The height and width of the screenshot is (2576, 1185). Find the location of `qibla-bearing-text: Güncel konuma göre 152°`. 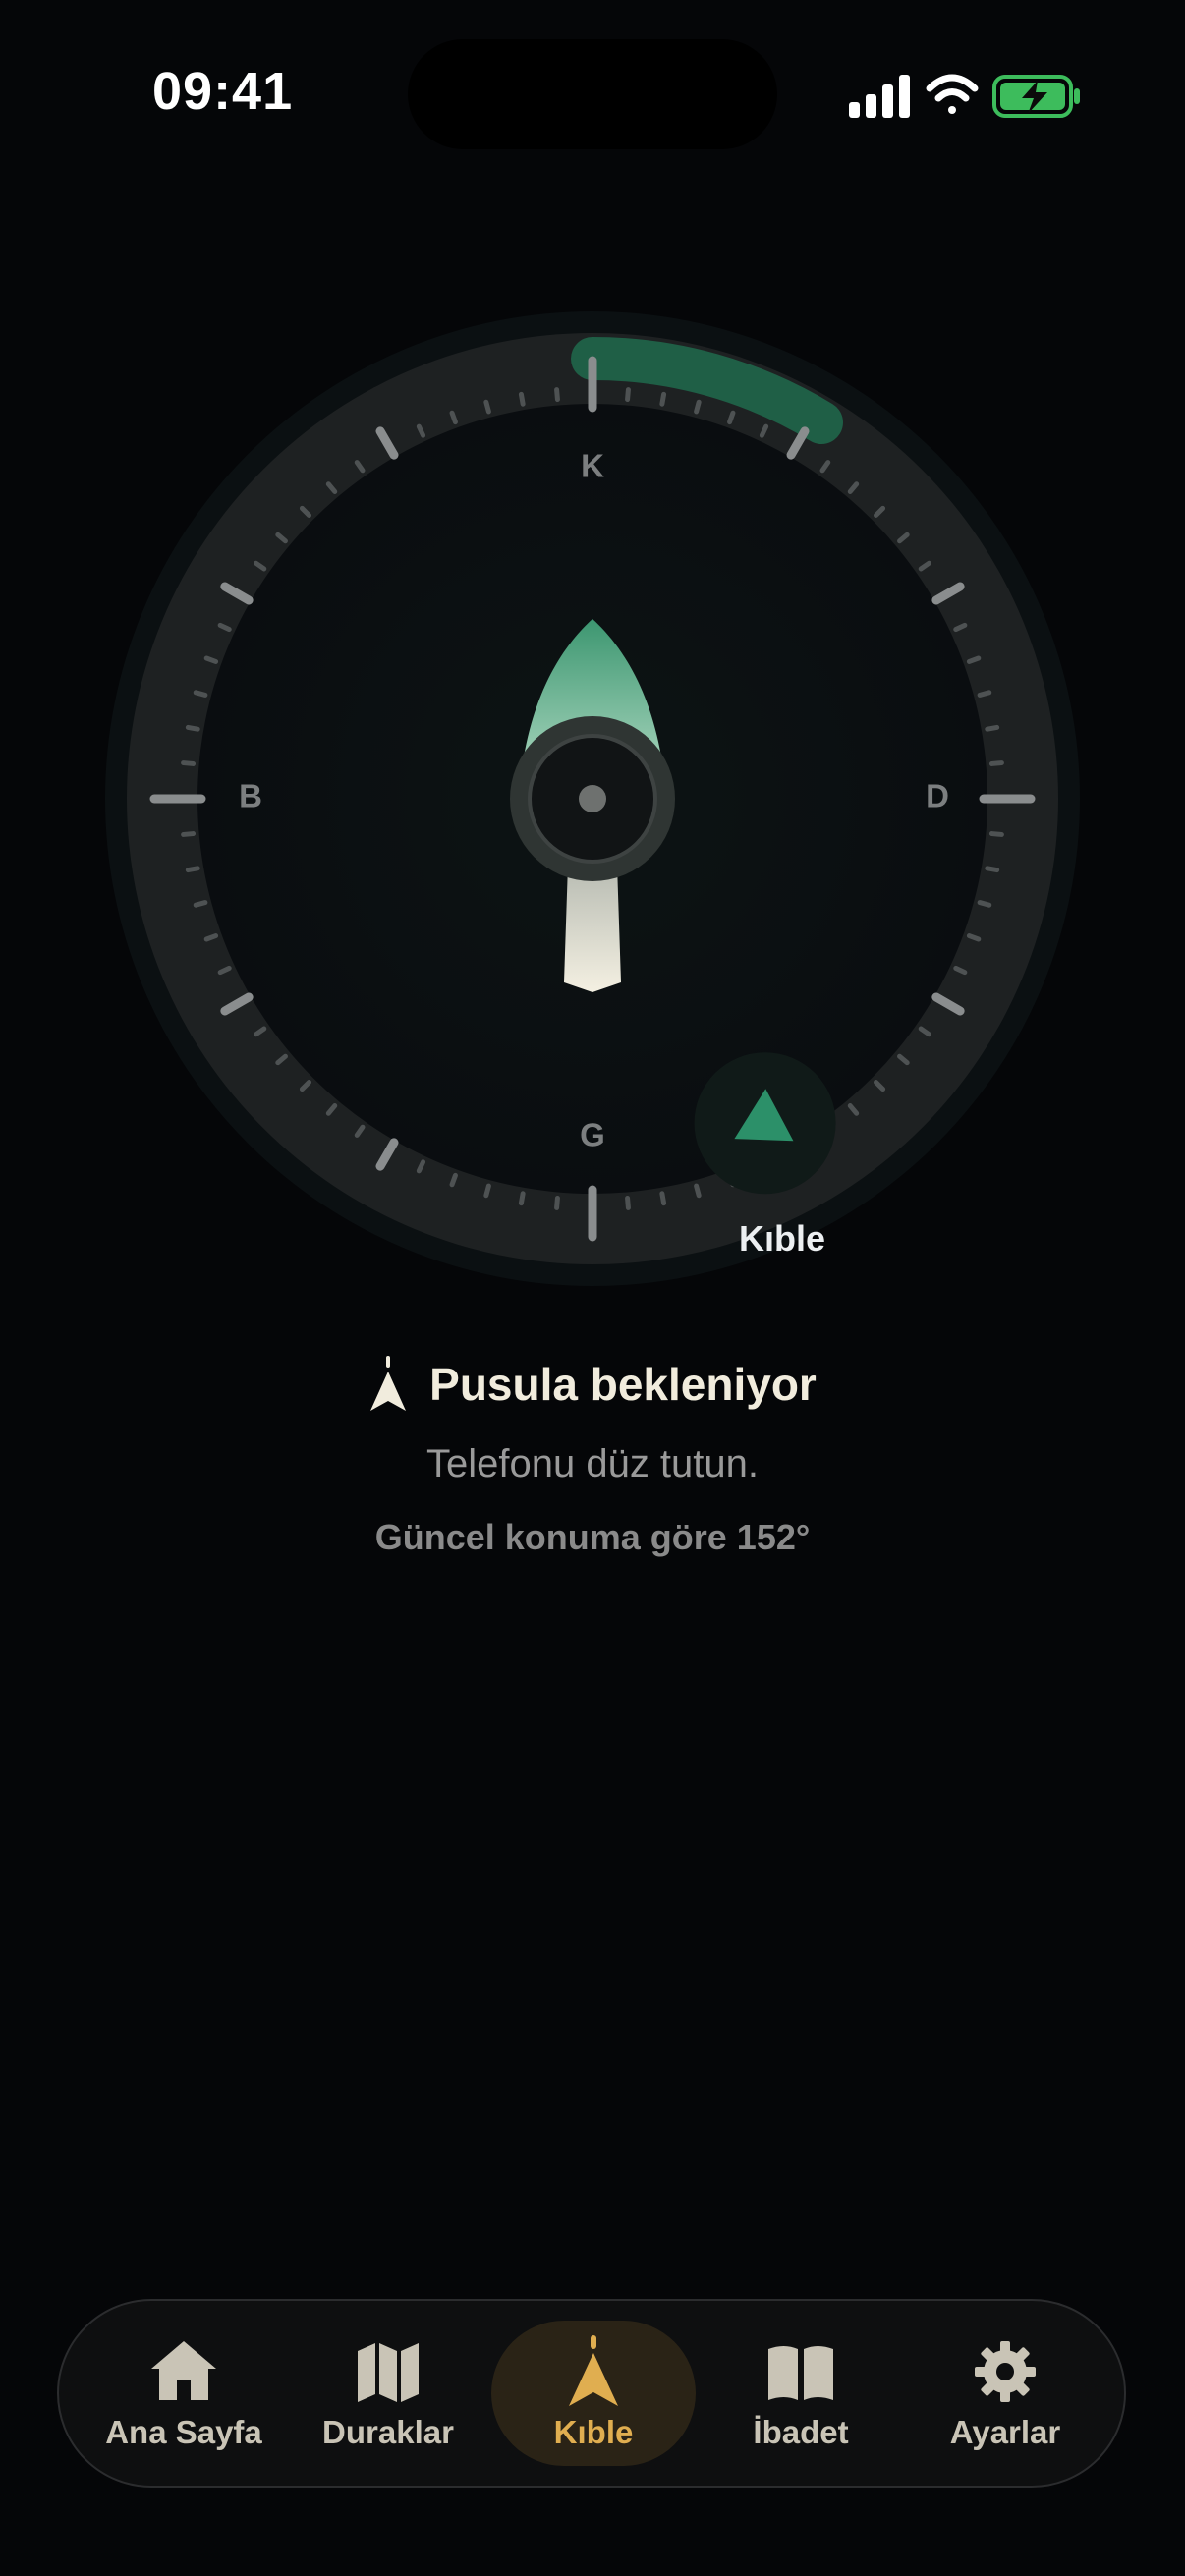

qibla-bearing-text: Güncel konuma göre 152° is located at coordinates (592, 1537).